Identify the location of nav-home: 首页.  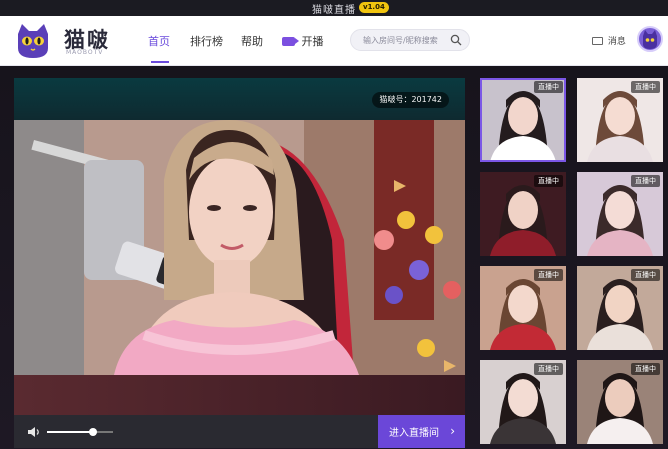
(159, 41).